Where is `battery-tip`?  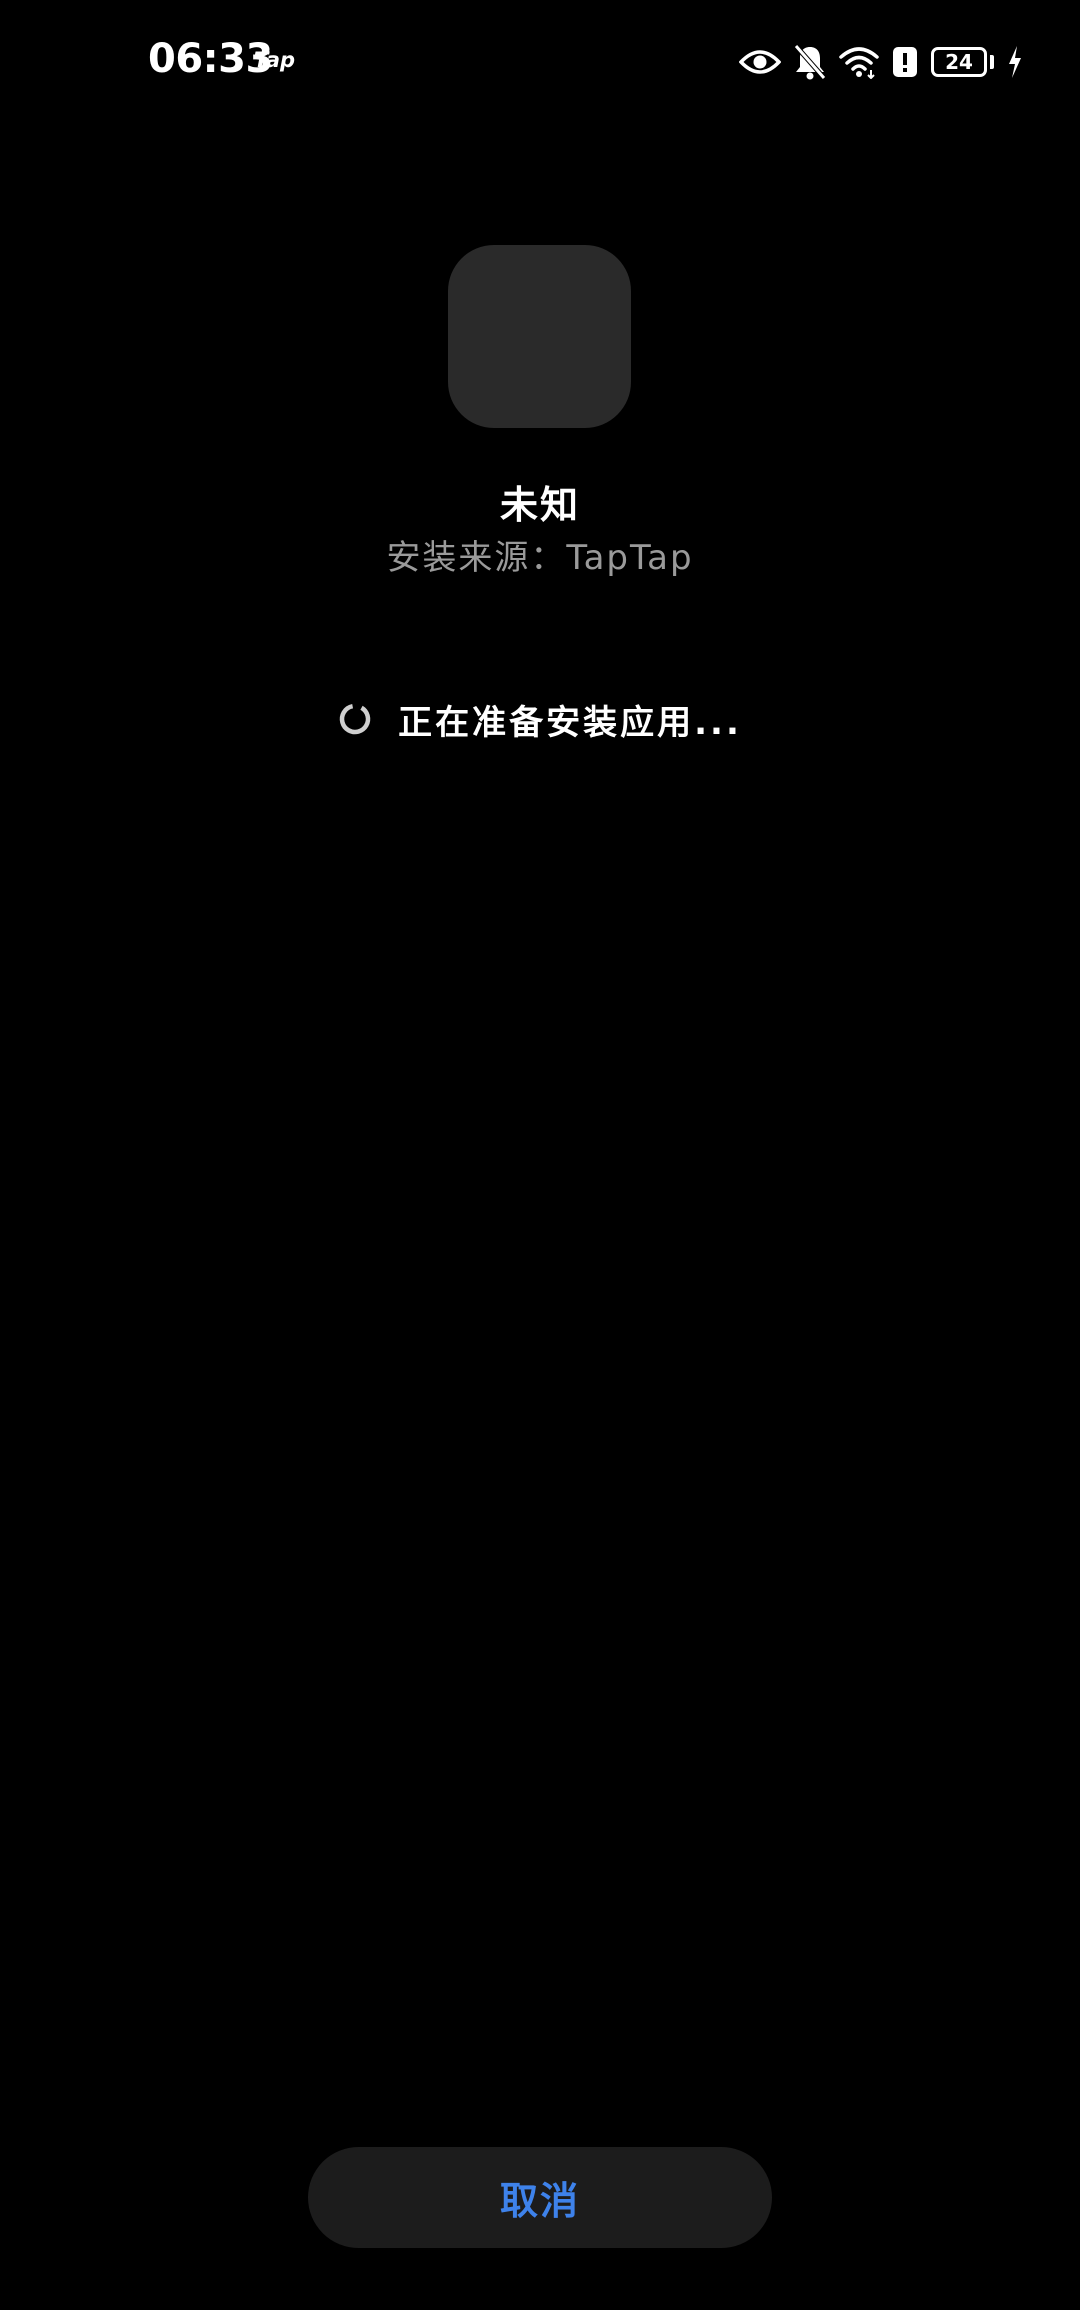
battery-tip is located at coordinates (992, 62).